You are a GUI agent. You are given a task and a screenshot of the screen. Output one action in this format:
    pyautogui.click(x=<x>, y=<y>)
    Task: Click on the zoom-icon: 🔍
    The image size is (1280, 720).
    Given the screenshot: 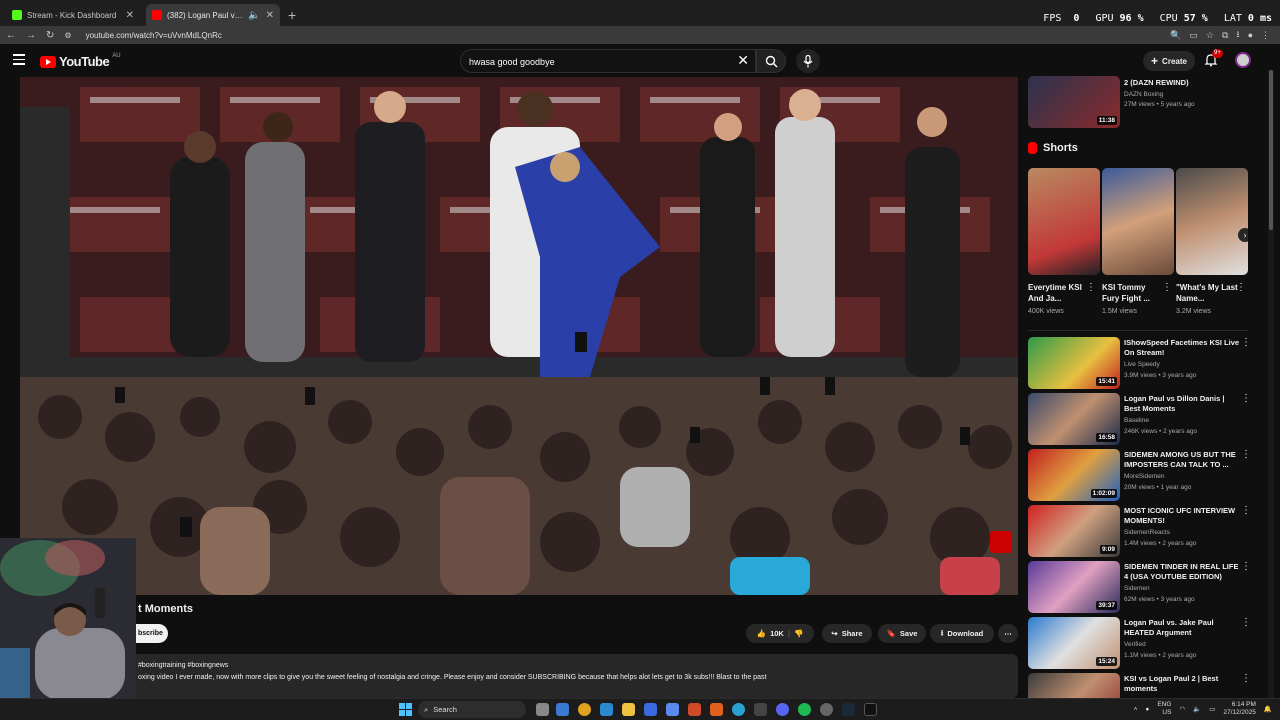 What is the action you would take?
    pyautogui.click(x=1175, y=35)
    